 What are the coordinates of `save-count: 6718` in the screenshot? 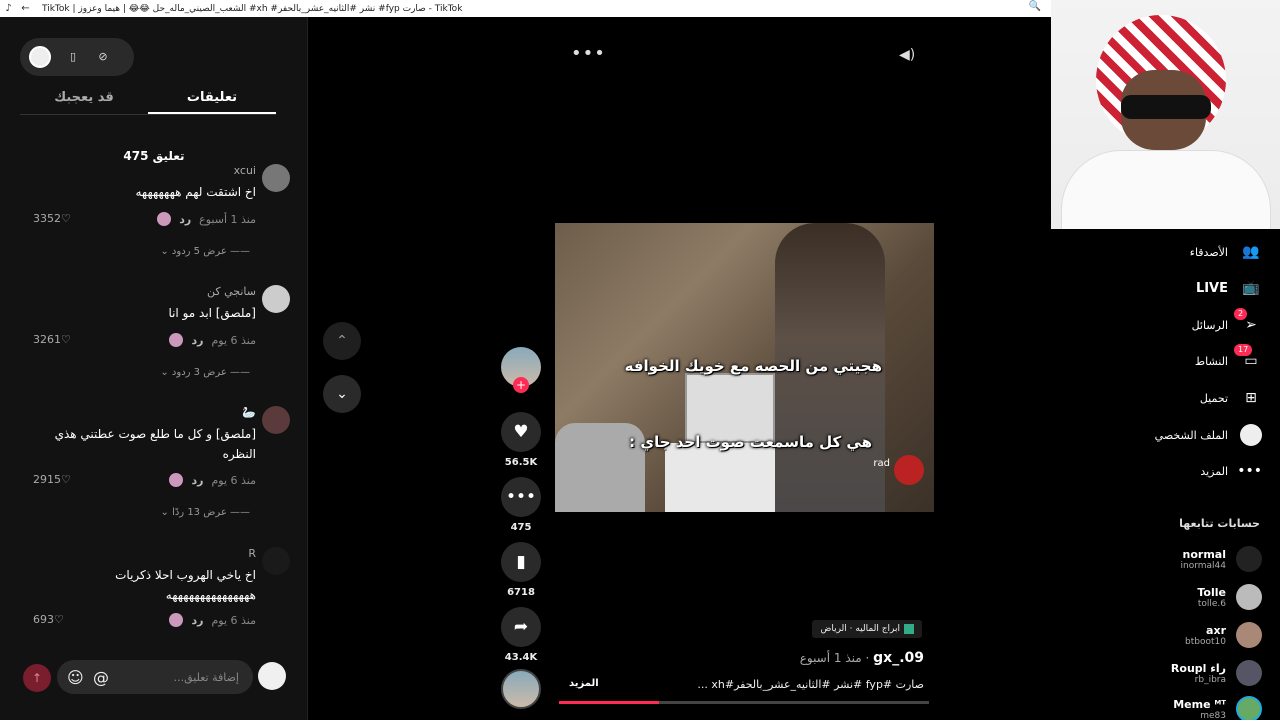 It's located at (521, 592).